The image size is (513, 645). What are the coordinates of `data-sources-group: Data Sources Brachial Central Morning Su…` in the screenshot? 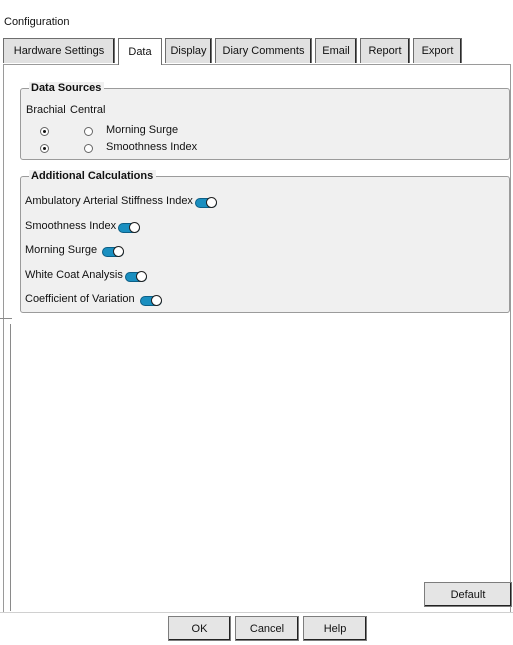 It's located at (265, 121).